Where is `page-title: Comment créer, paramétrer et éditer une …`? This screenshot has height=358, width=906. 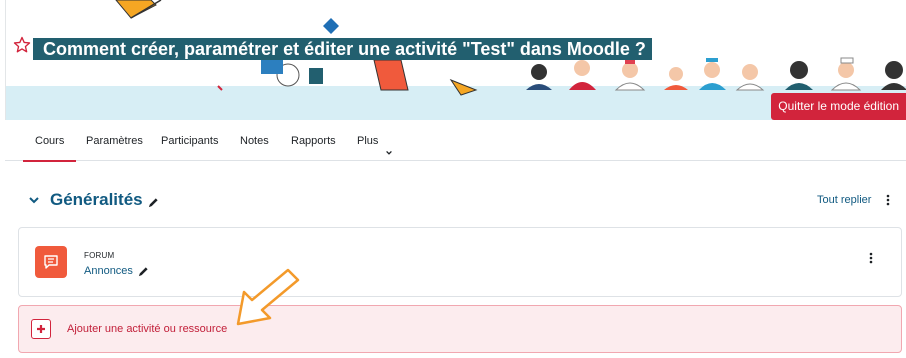 page-title: Comment créer, paramétrer et éditer une … is located at coordinates (342, 49).